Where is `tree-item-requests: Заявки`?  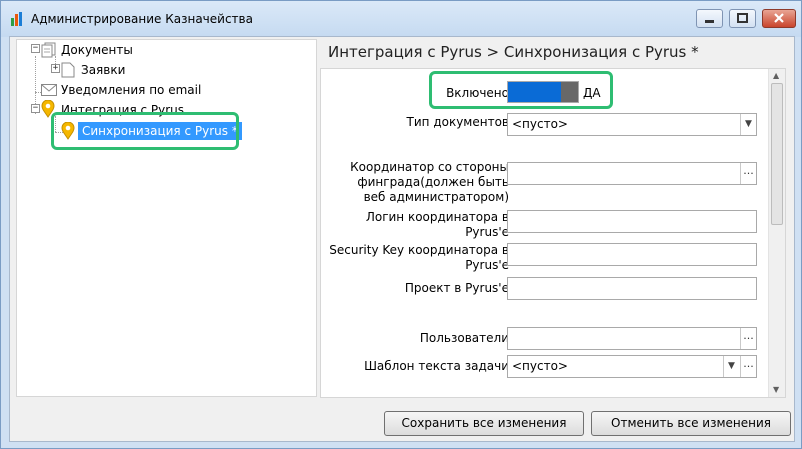 tree-item-requests: Заявки is located at coordinates (103, 70).